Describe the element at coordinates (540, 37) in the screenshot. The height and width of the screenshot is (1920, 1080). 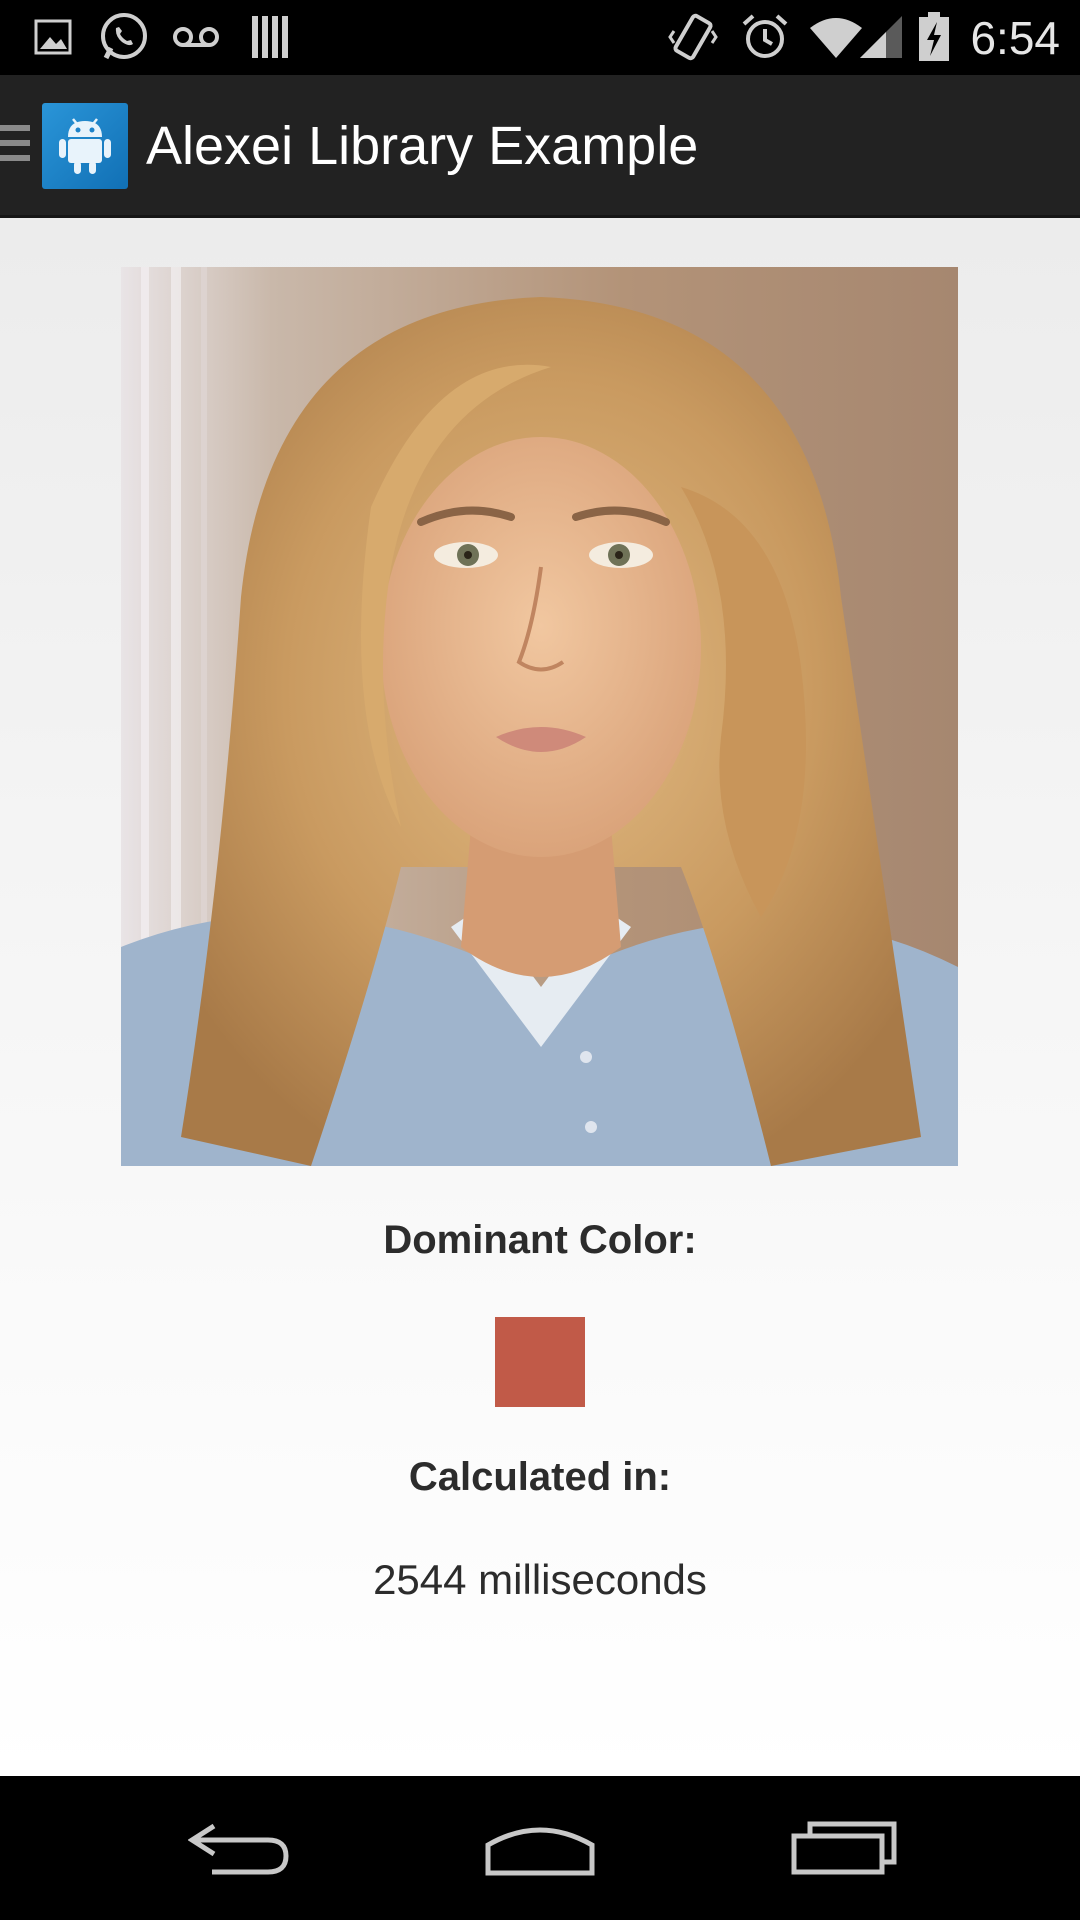
I see `status-bar: 6:54` at that location.